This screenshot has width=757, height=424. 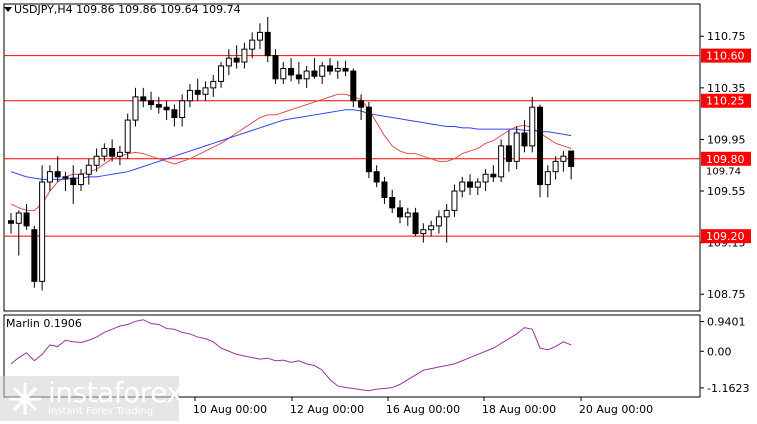 What do you see at coordinates (44, 323) in the screenshot?
I see `indicator-title: Marlin 0.1906` at bounding box center [44, 323].